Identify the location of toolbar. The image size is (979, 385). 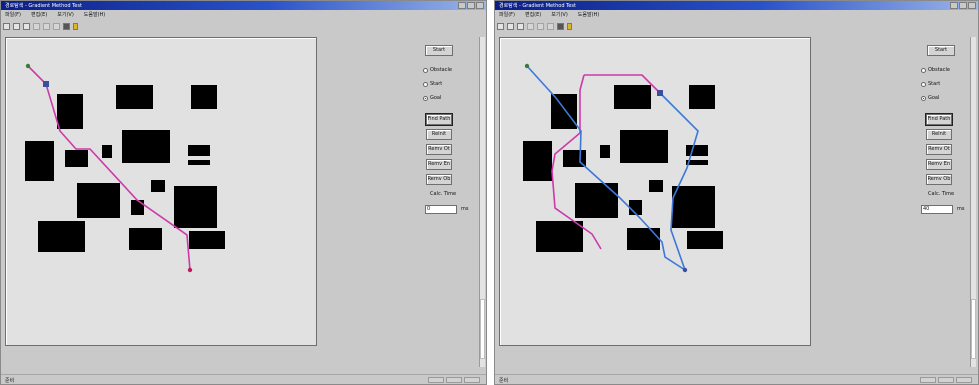
(40, 26).